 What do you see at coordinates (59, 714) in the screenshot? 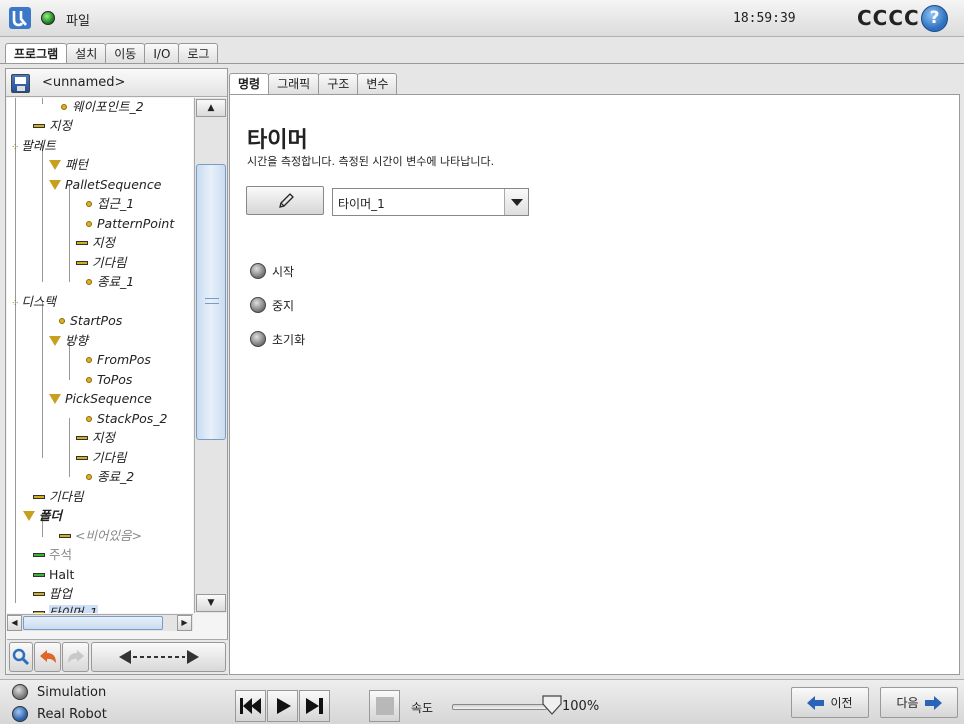
I see `real-robot-mode: Real Robot` at bounding box center [59, 714].